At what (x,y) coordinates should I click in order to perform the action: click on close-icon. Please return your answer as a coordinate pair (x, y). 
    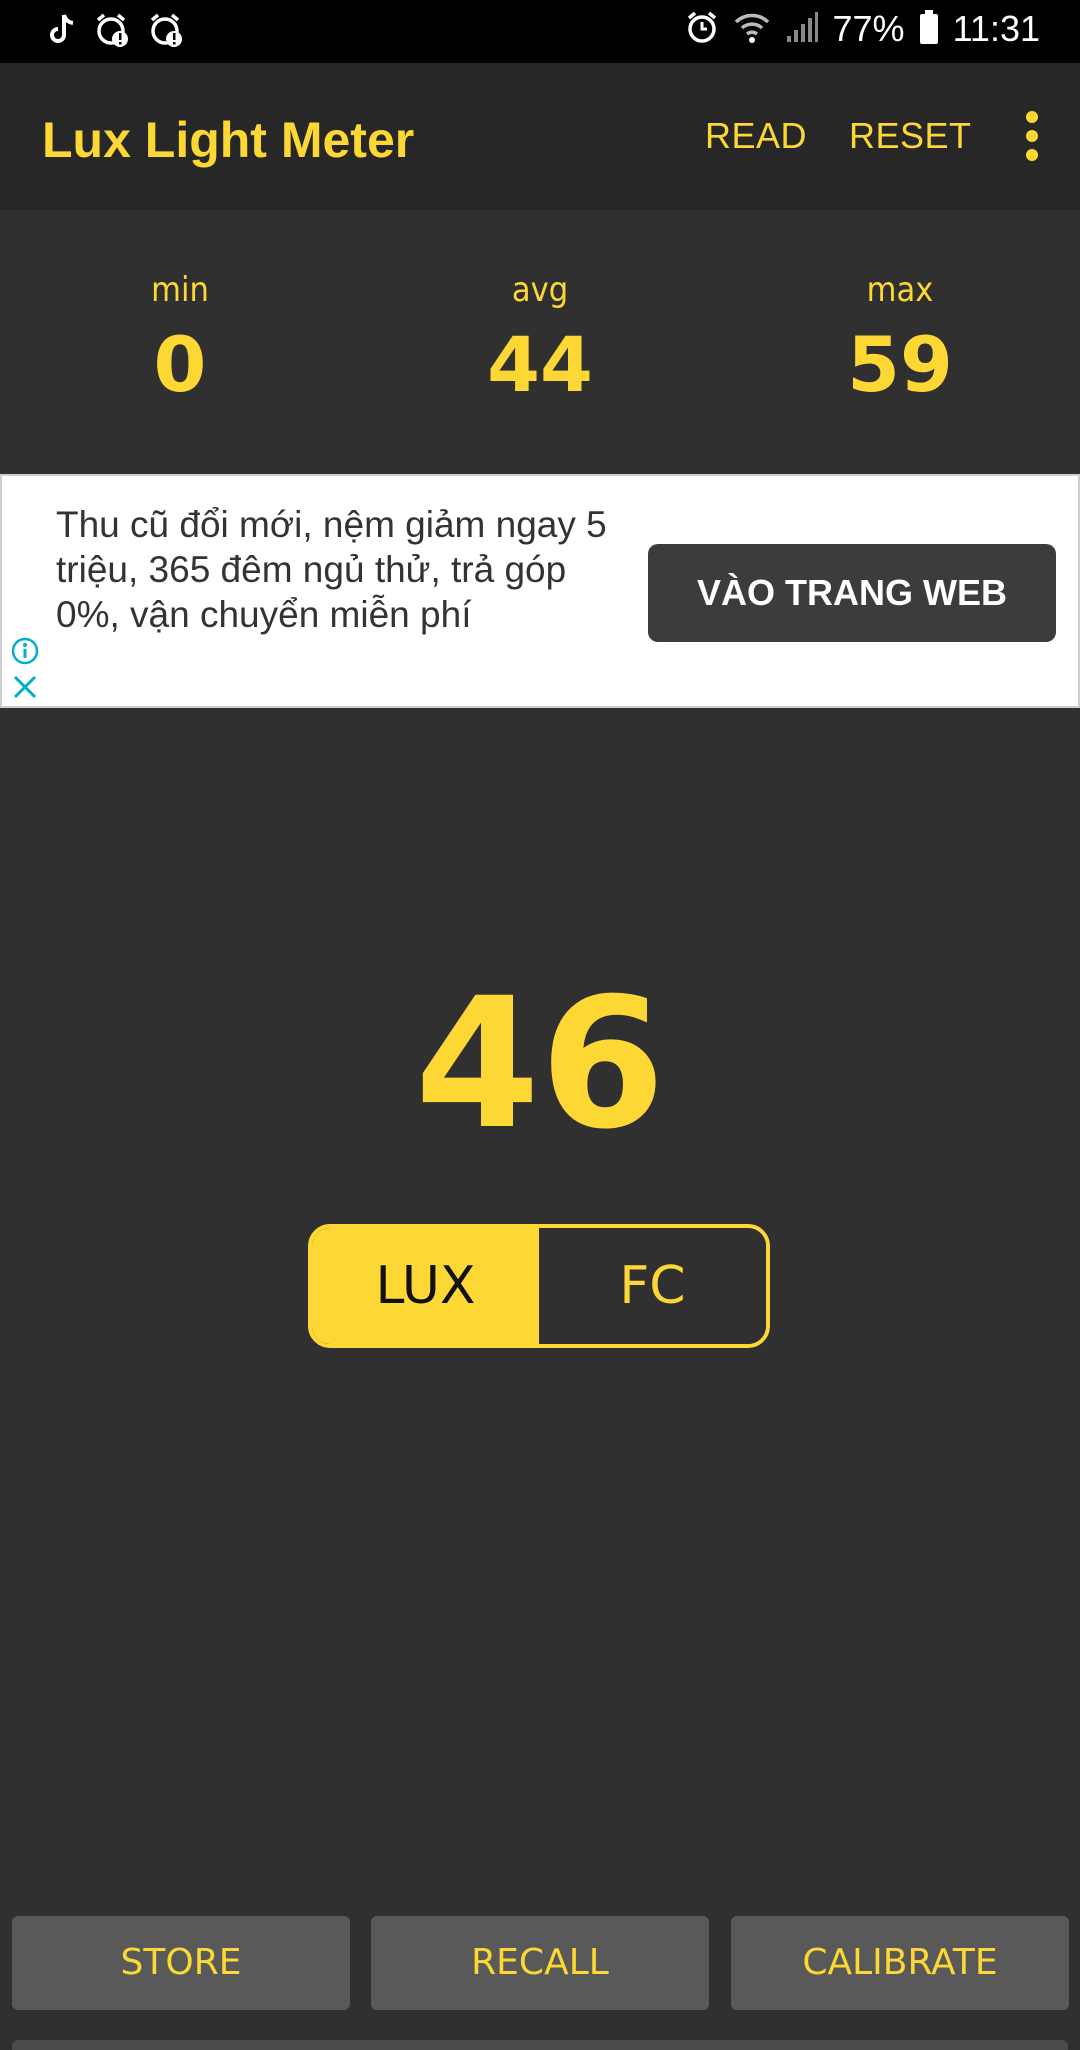
    Looking at the image, I should click on (25, 689).